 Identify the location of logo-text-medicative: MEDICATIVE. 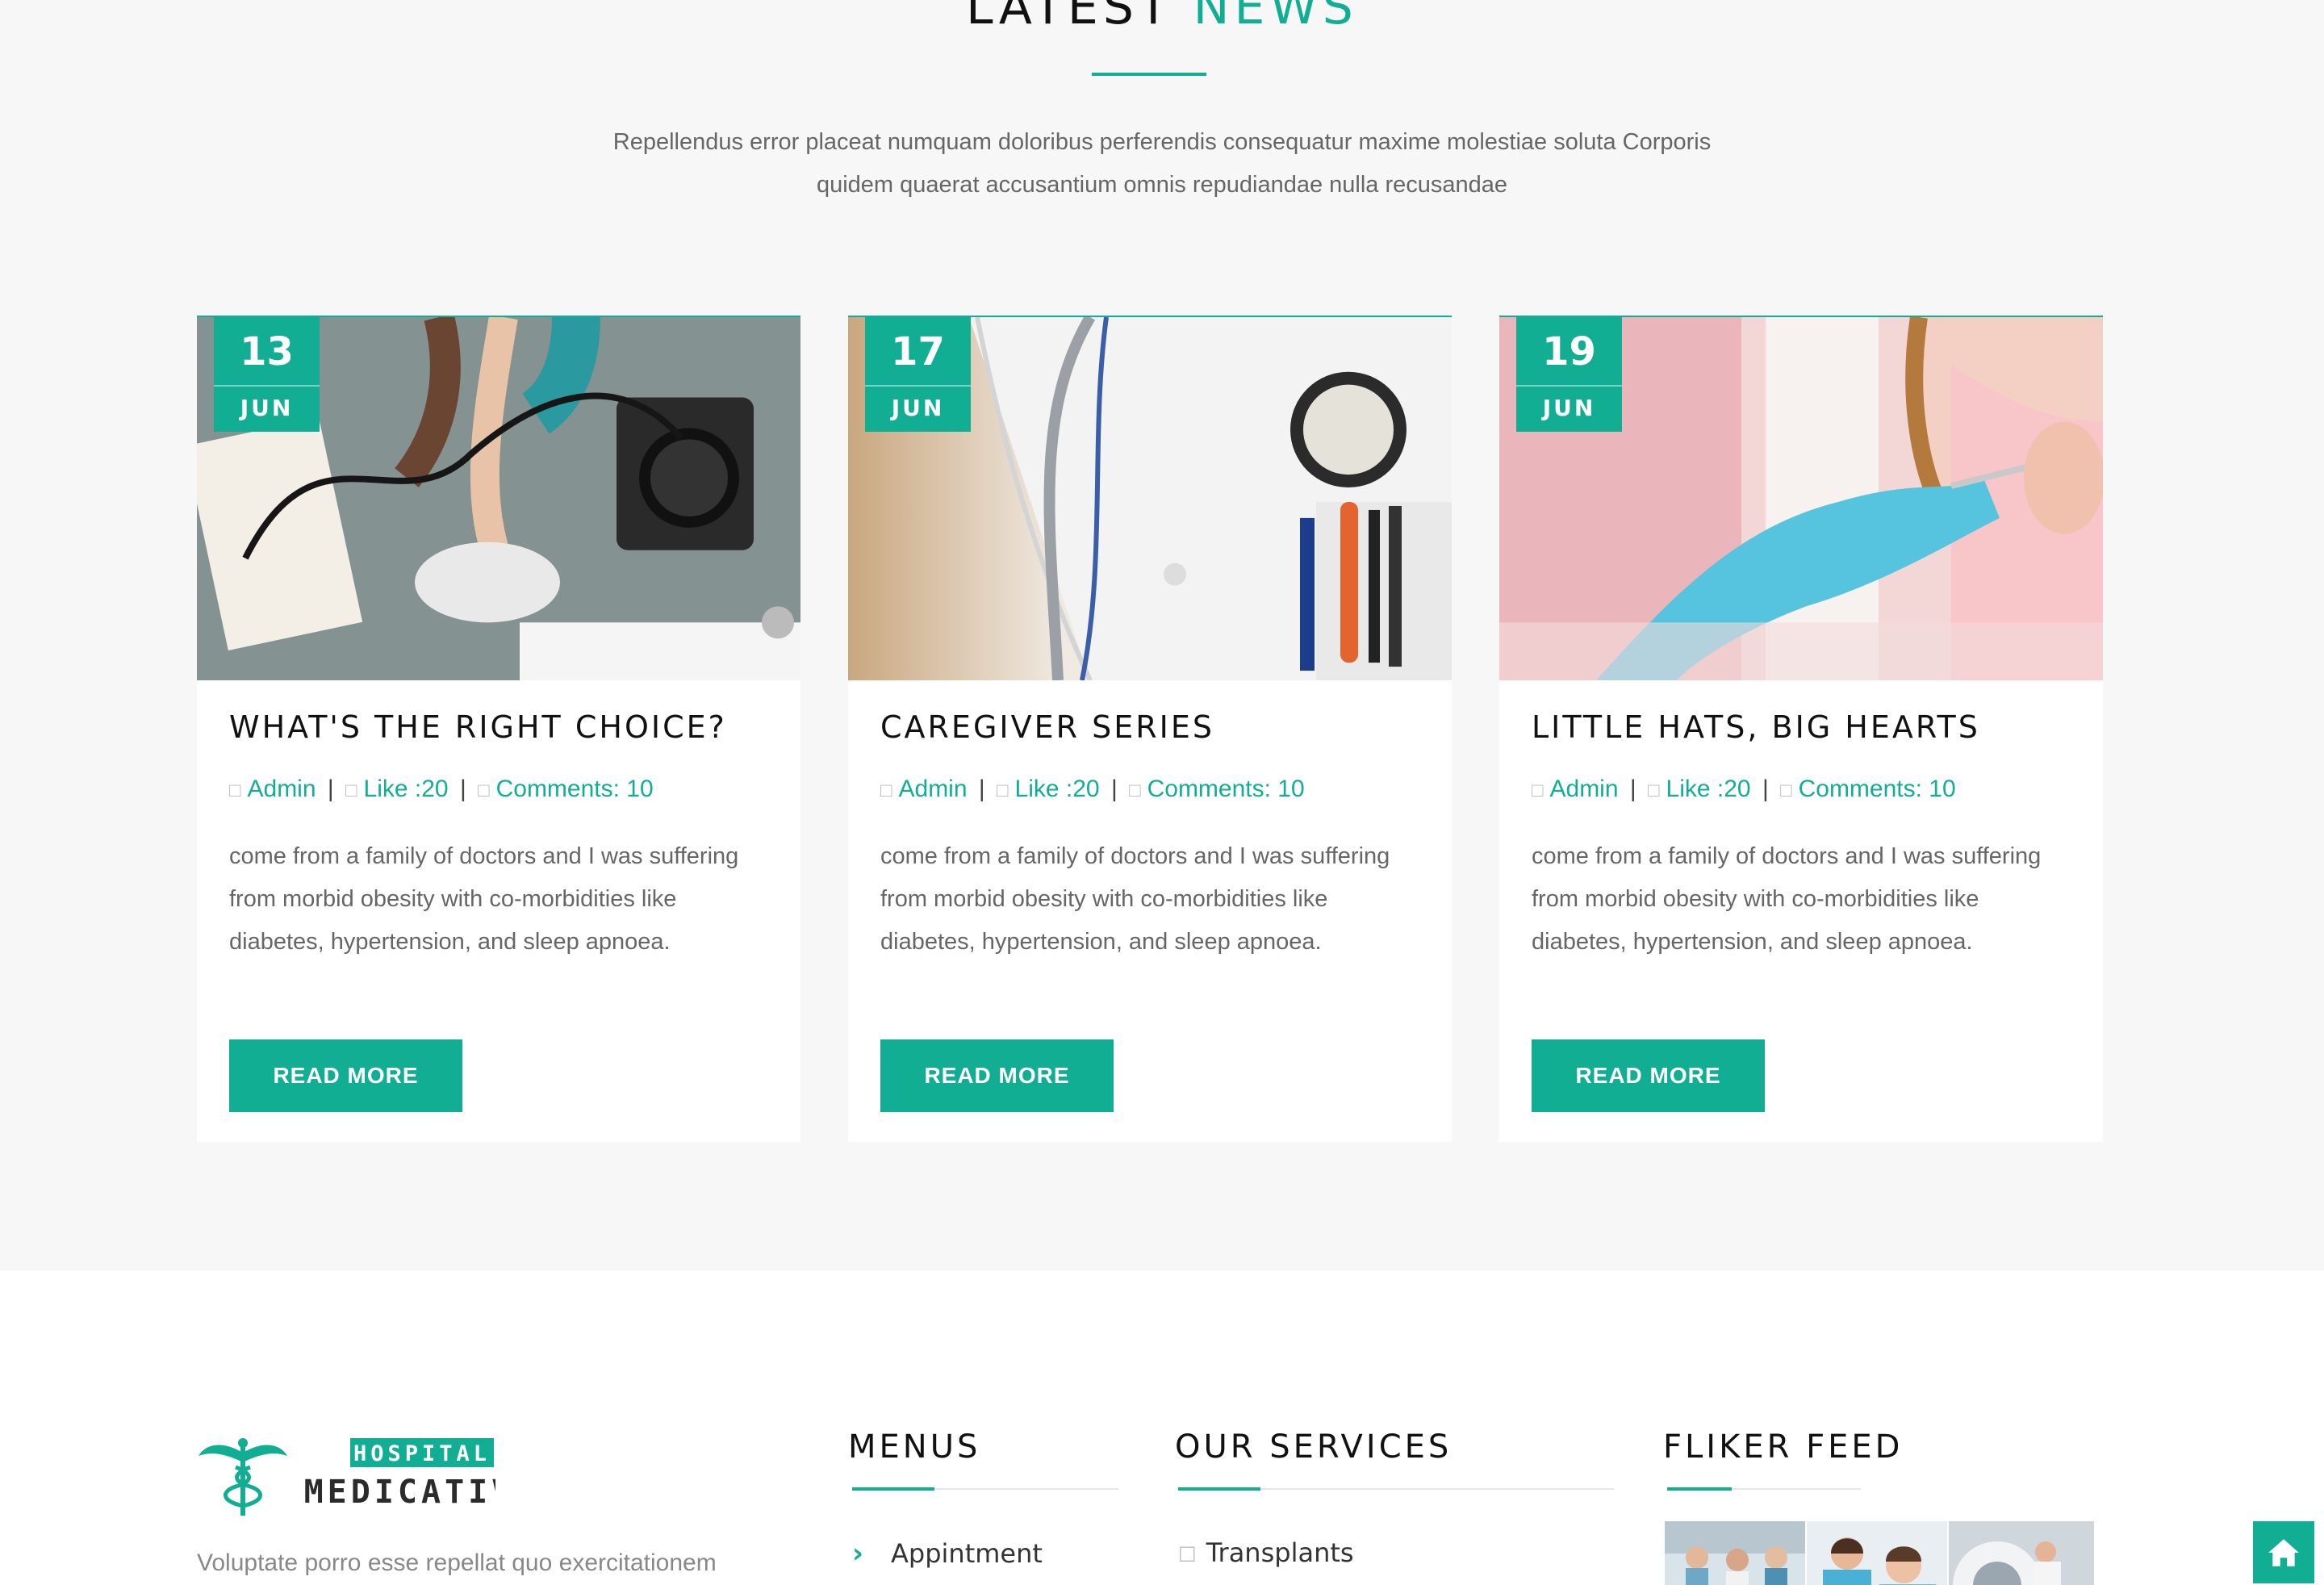
(399, 1493).